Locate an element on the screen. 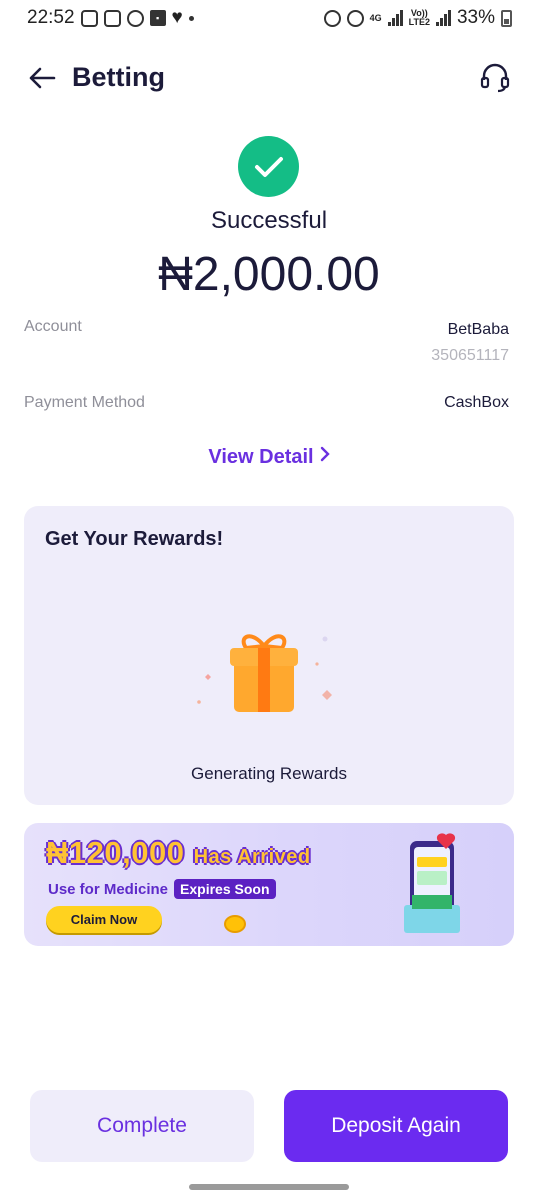  generating-rewards-text: Generating Rewards is located at coordinates (269, 773).